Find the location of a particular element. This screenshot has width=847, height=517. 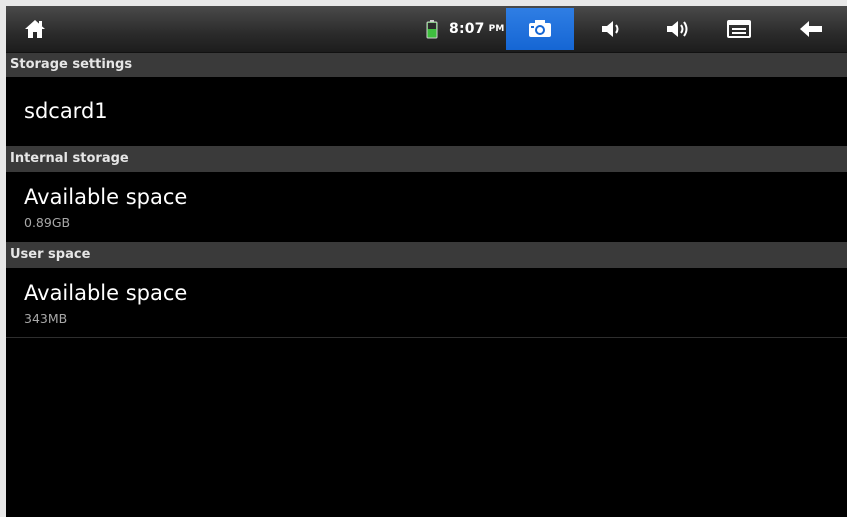

user-available-space-value: 343MB is located at coordinates (46, 318).